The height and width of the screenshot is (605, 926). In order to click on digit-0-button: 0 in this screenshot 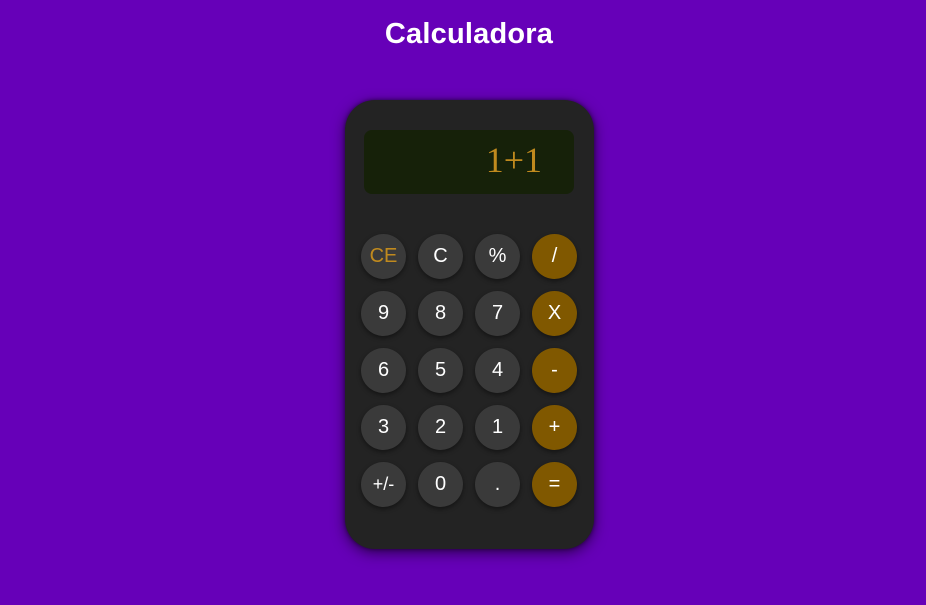, I will do `click(440, 484)`.